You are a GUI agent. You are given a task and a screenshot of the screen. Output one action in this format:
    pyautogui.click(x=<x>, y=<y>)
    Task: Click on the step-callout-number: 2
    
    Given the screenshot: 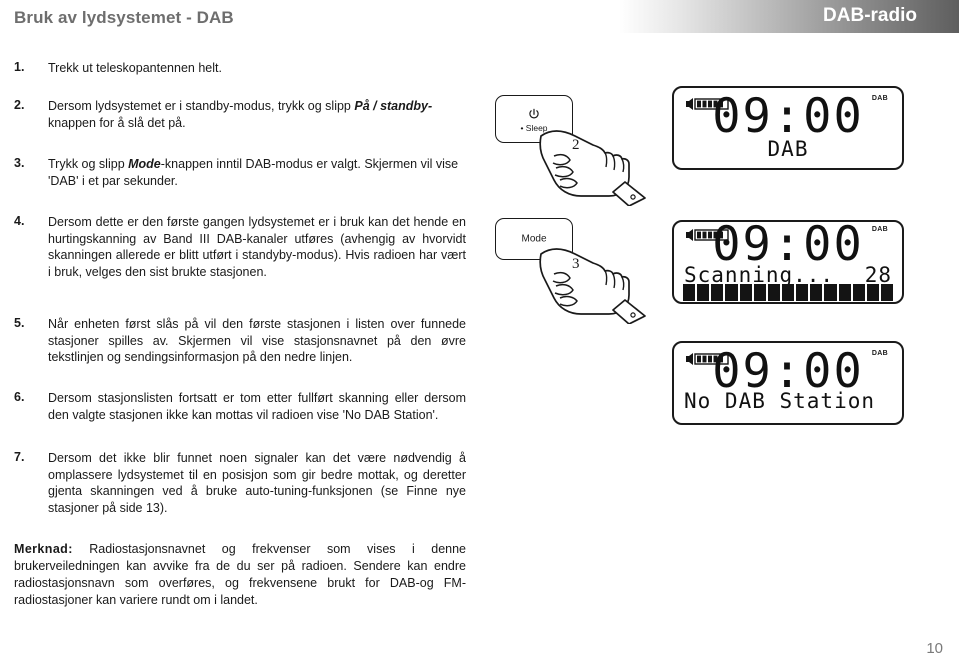 What is the action you would take?
    pyautogui.click(x=576, y=145)
    